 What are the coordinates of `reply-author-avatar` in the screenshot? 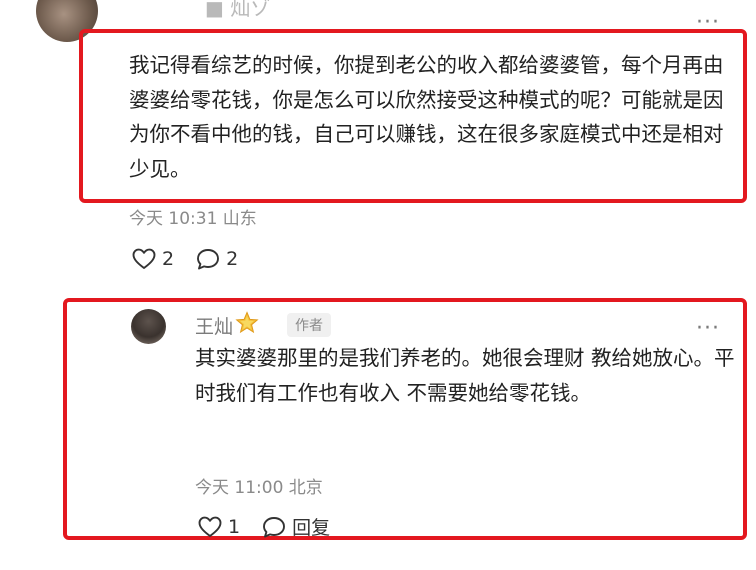 It's located at (148, 326).